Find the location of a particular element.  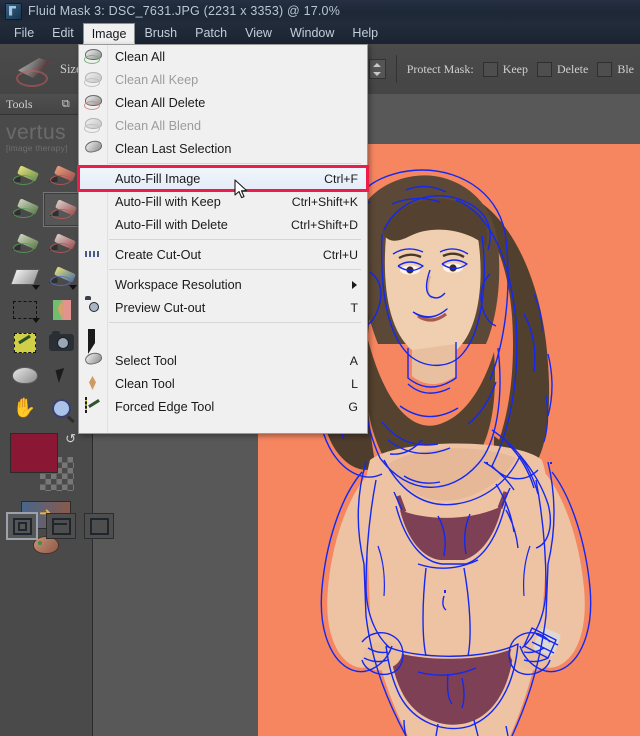

mouse-pointer is located at coordinates (241, 189).